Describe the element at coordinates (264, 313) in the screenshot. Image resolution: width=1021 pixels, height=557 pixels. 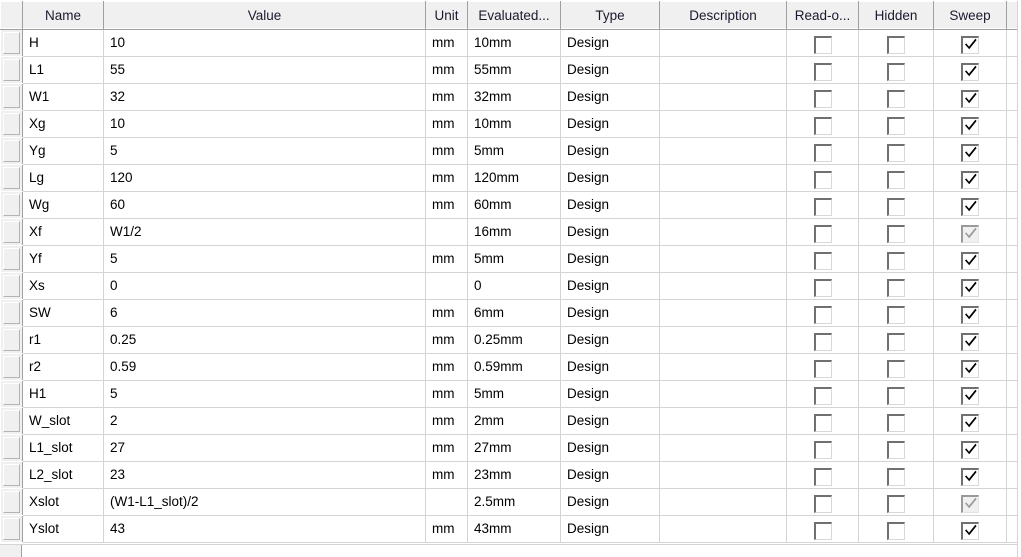
I see `cell-value: 6` at that location.